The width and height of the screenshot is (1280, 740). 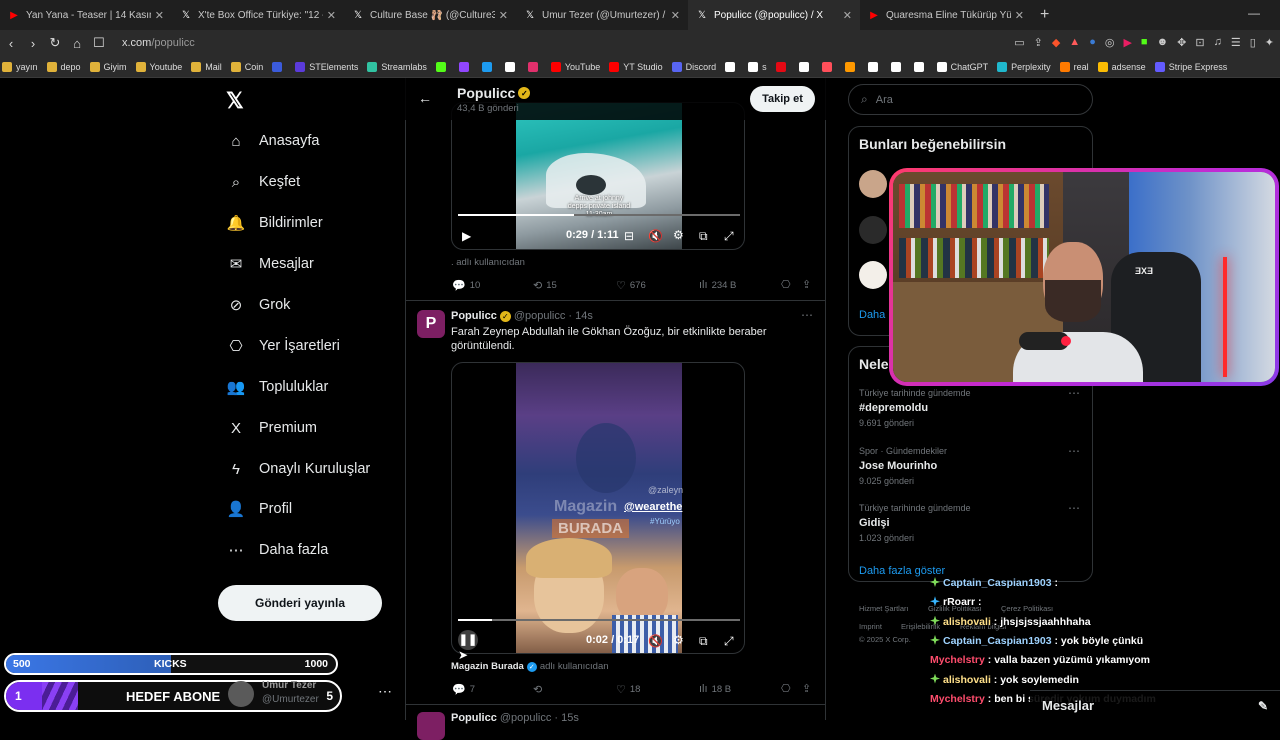 What do you see at coordinates (1236, 42) in the screenshot?
I see `reading-list-icon: ☰` at bounding box center [1236, 42].